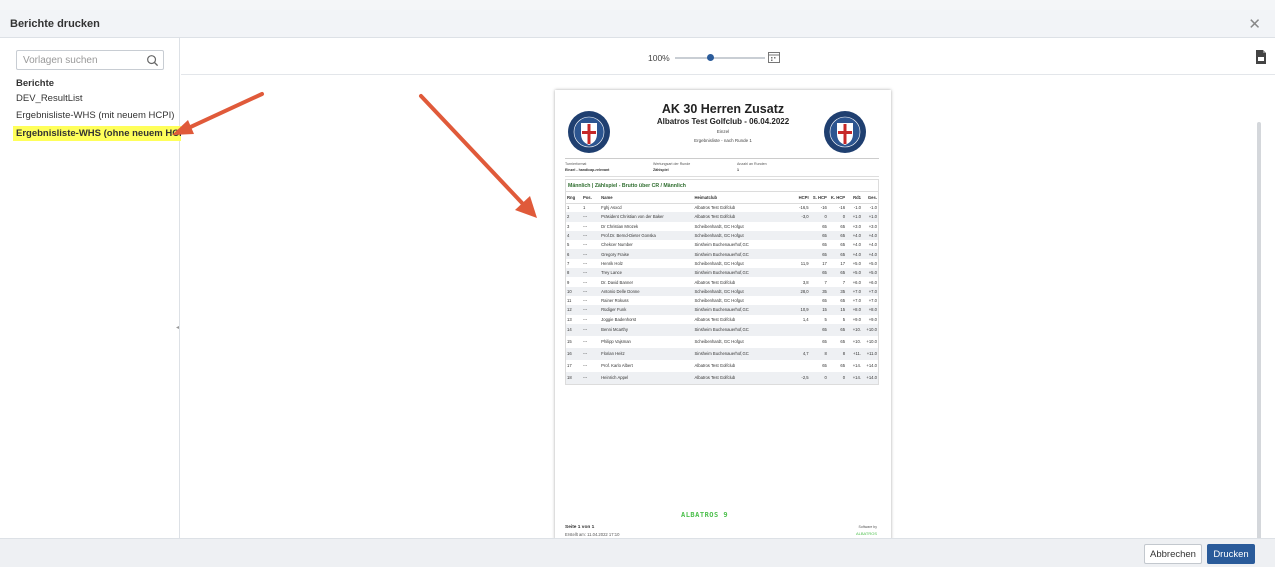  Describe the element at coordinates (49, 98) in the screenshot. I see `sidebar-item-dev-resultlist: DEV_ResultList` at that location.